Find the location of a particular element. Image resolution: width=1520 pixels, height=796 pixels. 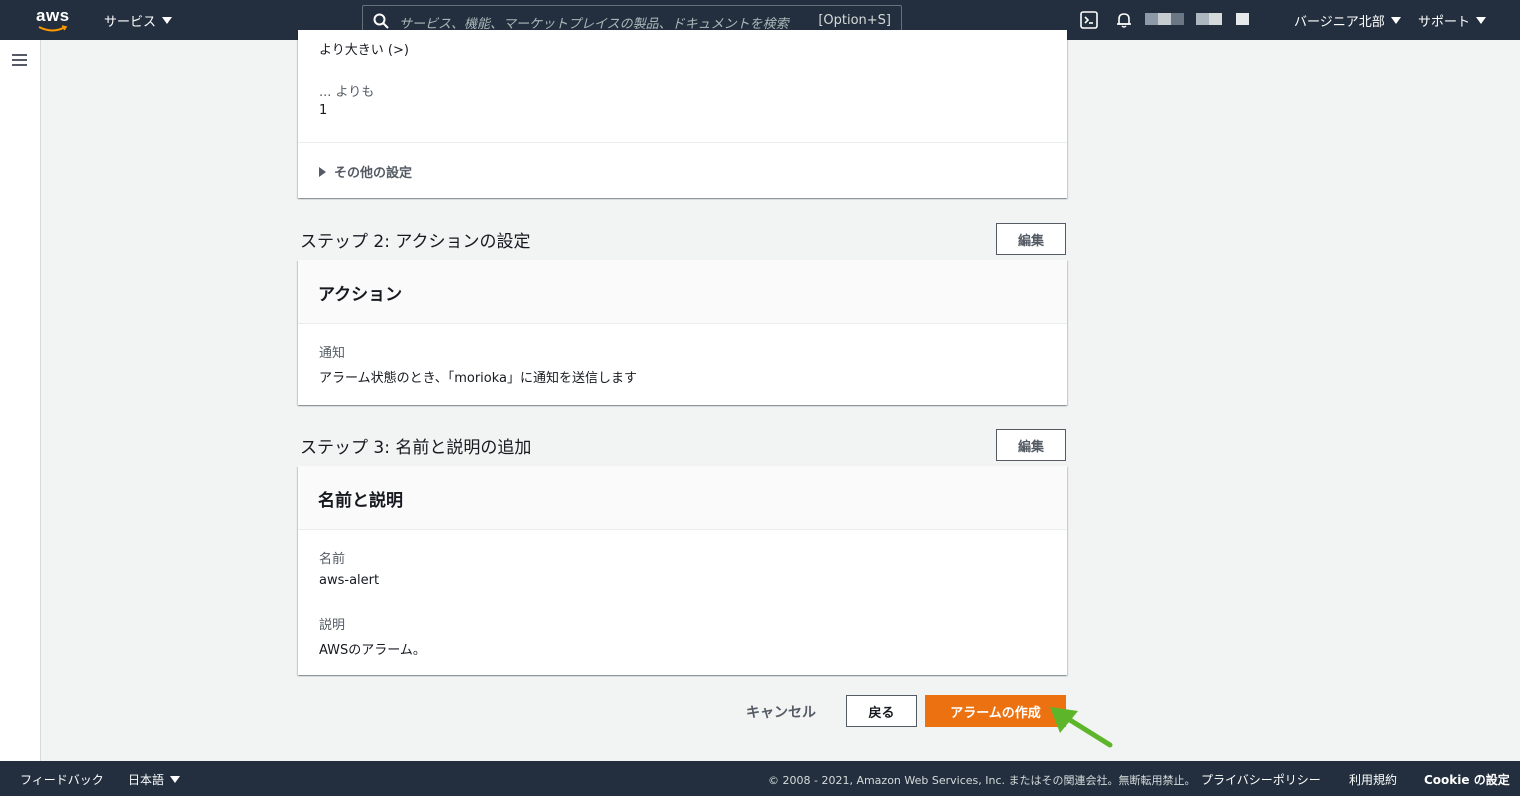

side-panel is located at coordinates (20, 400).